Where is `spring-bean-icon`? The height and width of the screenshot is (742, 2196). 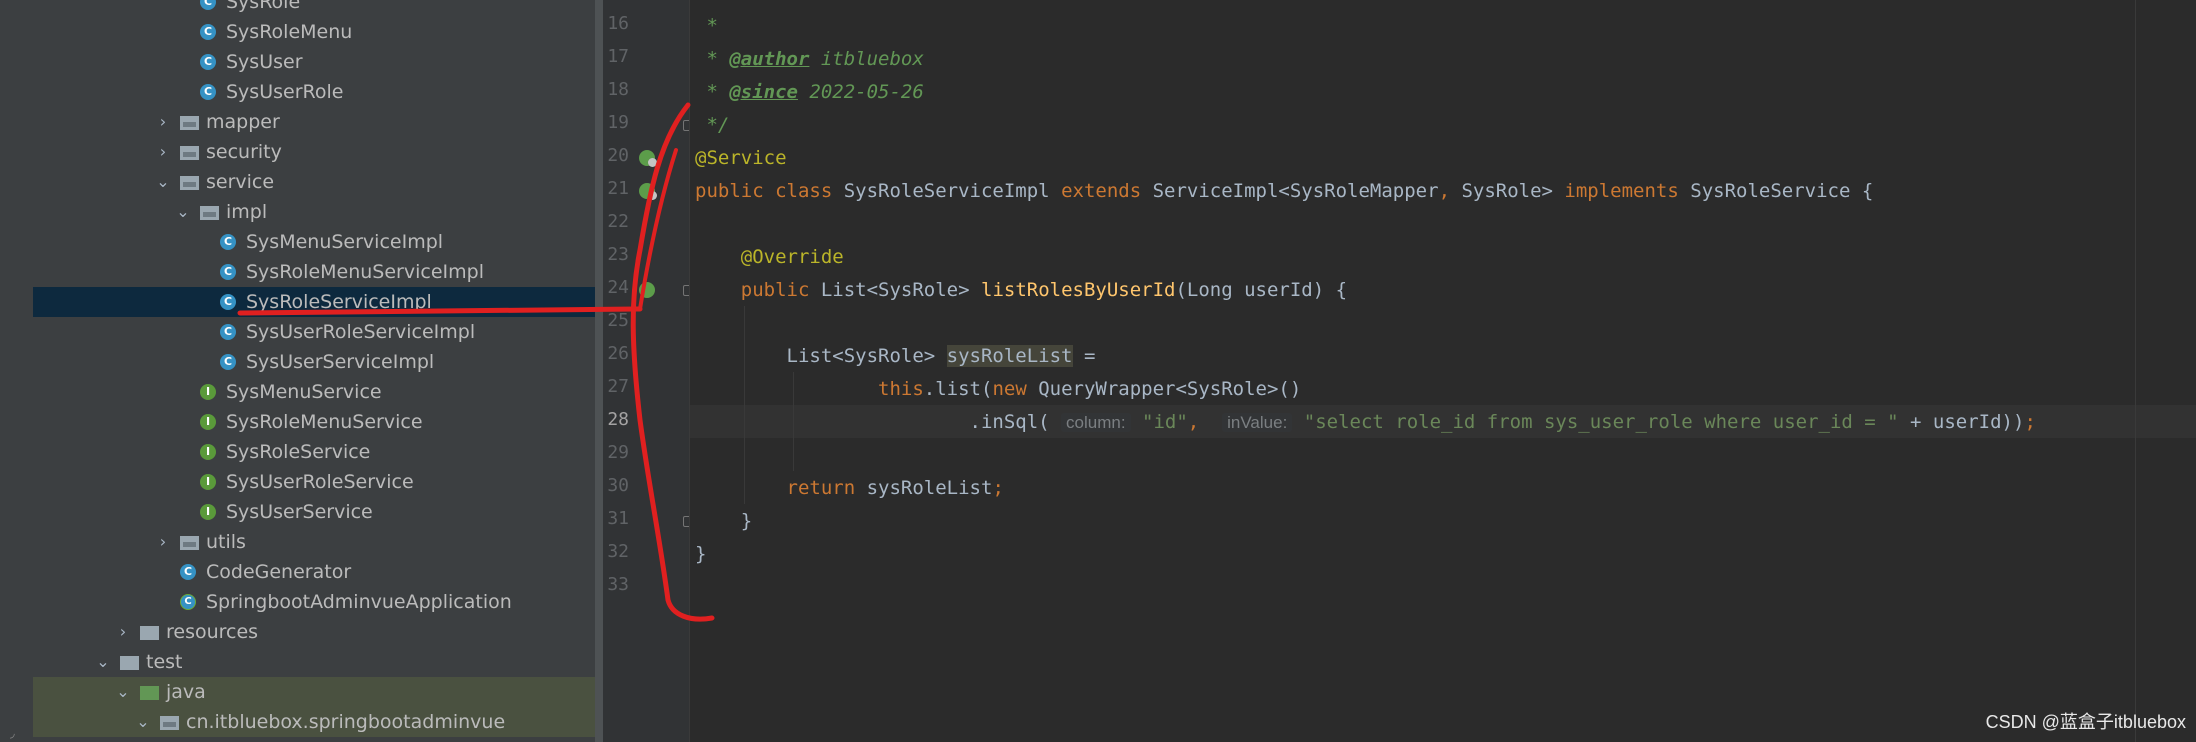
spring-bean-icon is located at coordinates (648, 158).